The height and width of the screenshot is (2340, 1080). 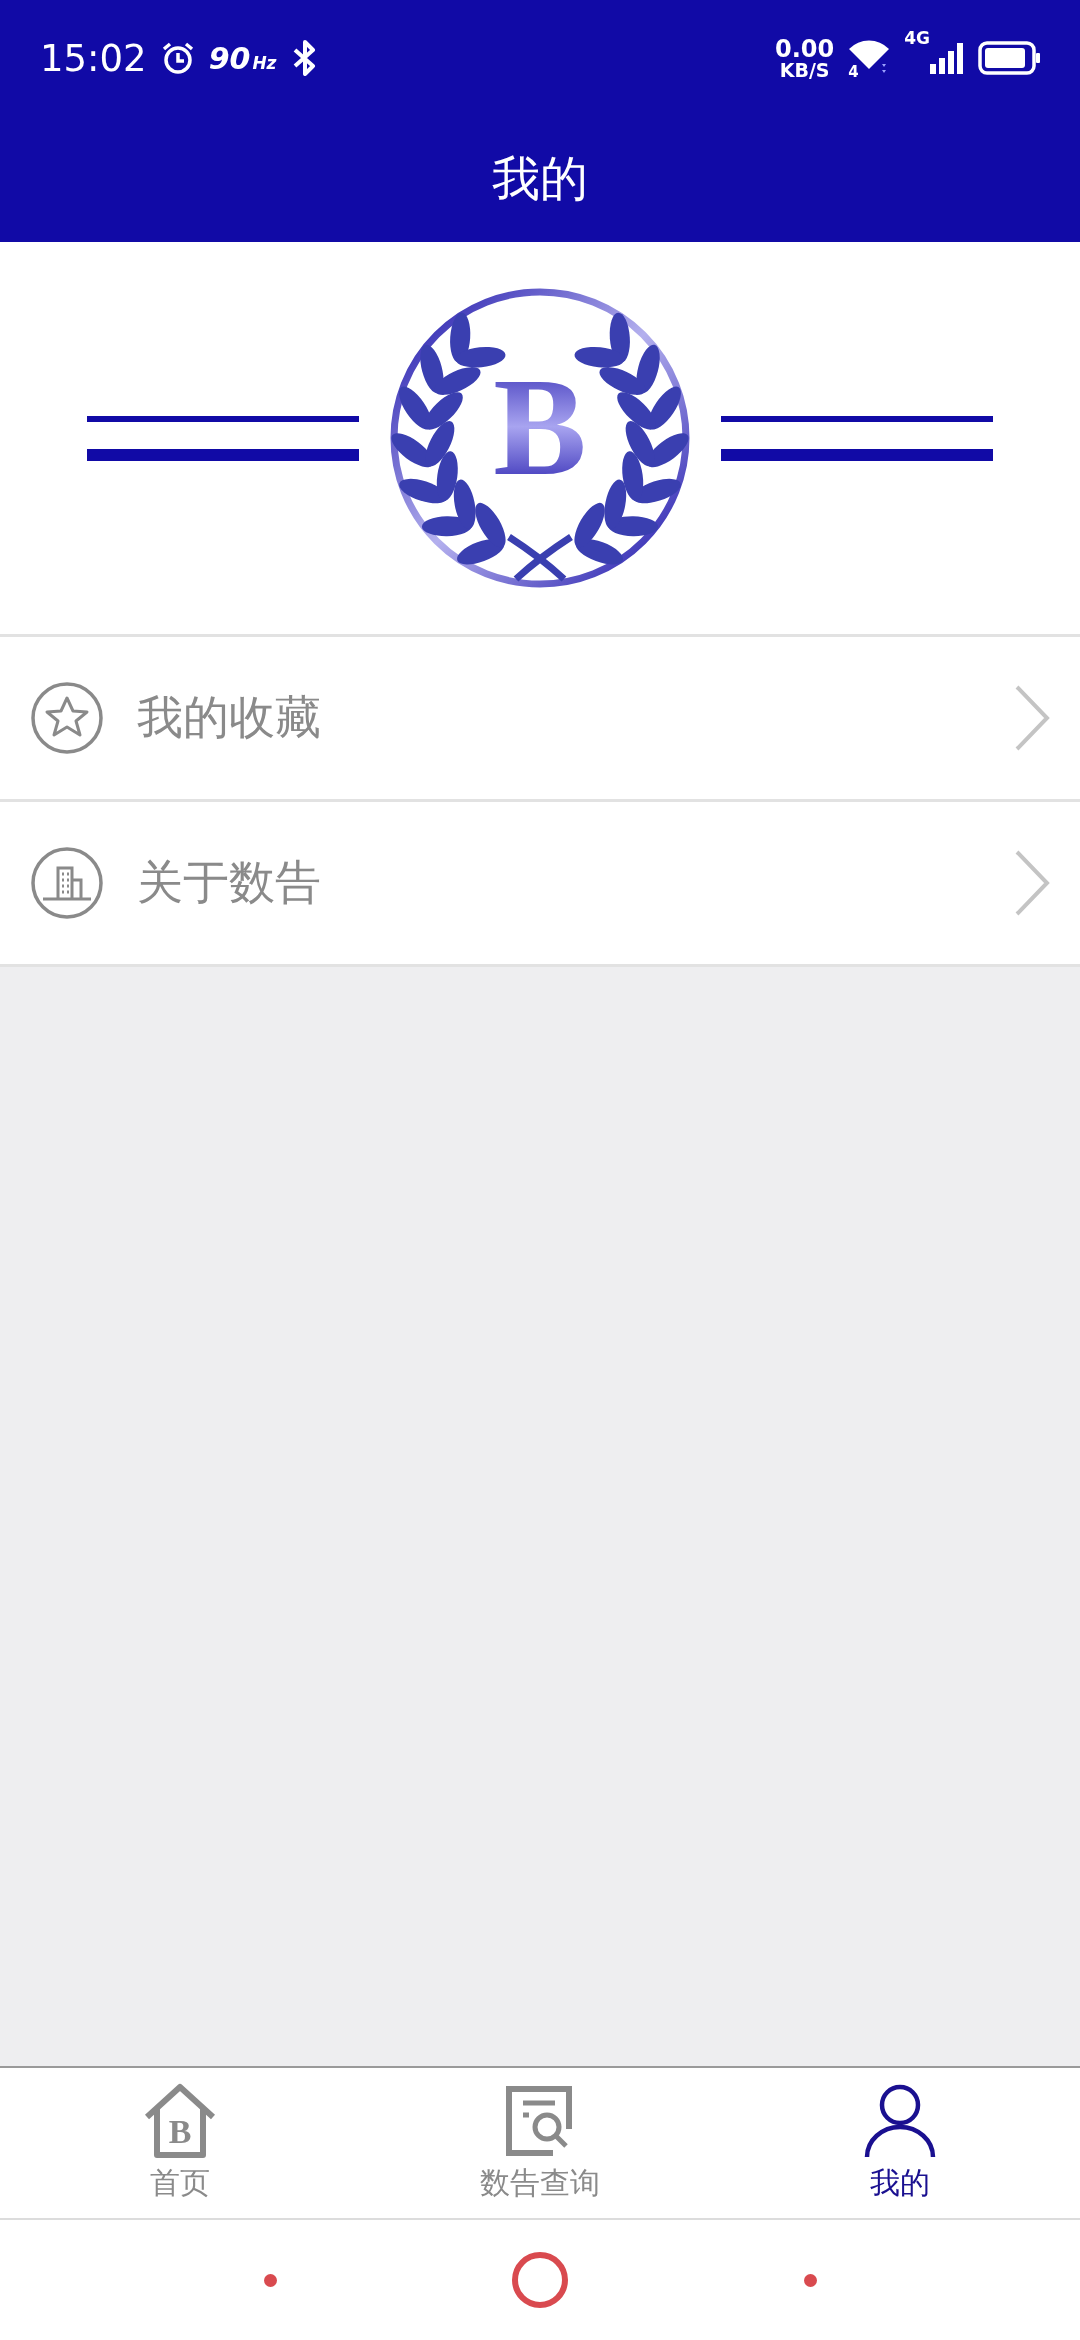 What do you see at coordinates (540, 884) in the screenshot?
I see `menu-item: 关于数告` at bounding box center [540, 884].